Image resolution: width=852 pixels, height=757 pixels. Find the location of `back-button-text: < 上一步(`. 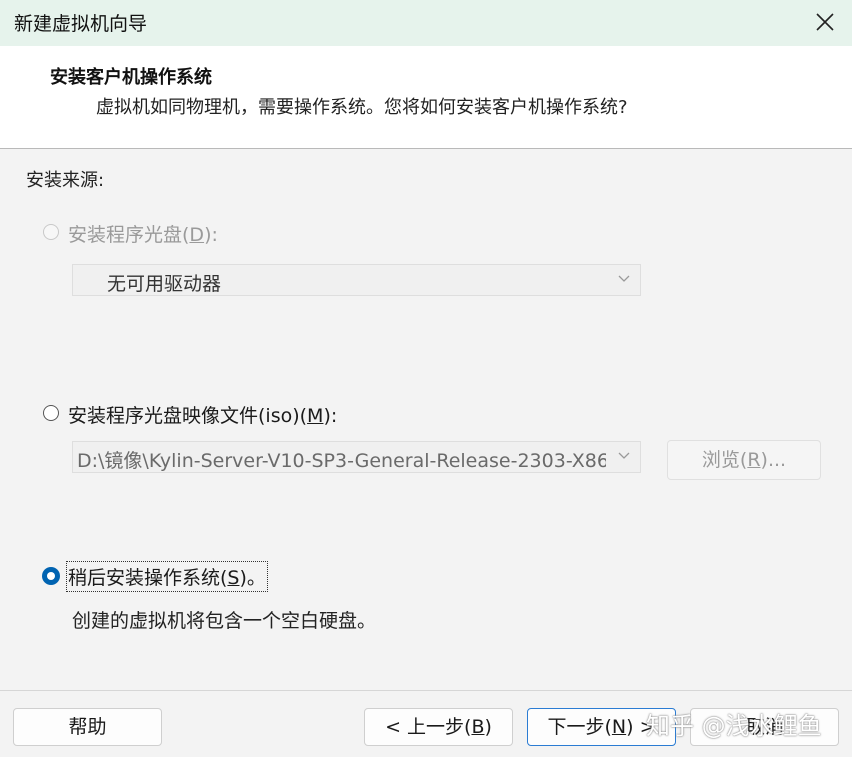

back-button-text: < 上一步( is located at coordinates (428, 727).